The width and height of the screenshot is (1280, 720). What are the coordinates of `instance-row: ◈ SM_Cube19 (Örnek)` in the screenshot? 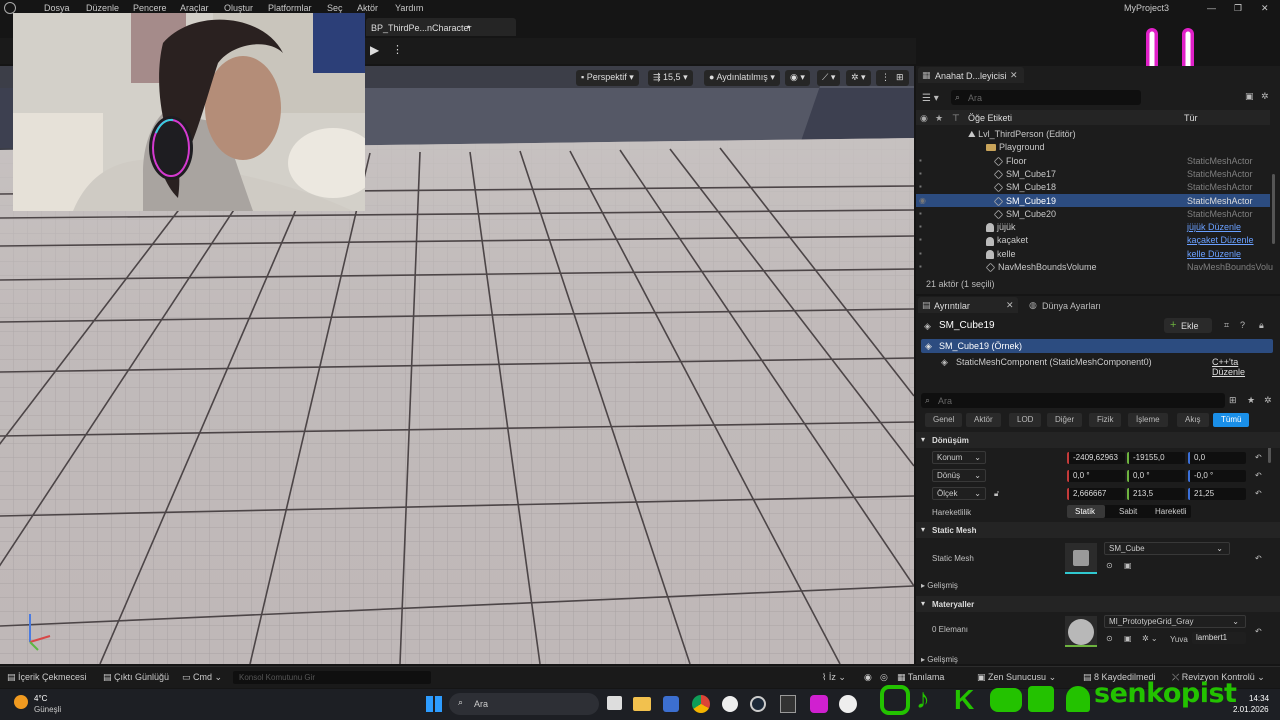 It's located at (1097, 346).